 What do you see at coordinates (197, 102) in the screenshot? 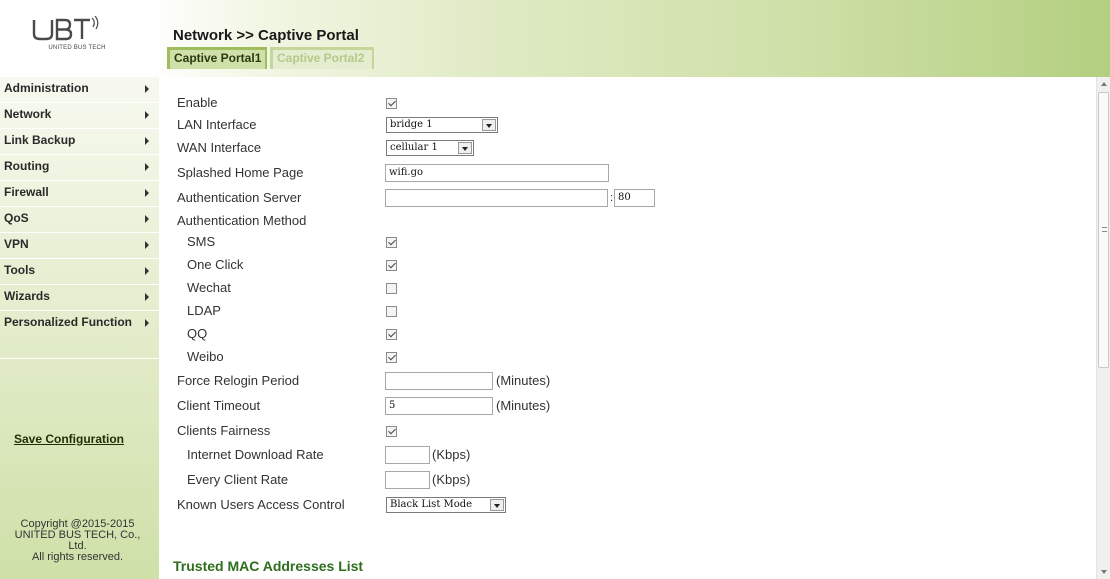
I see `enable-label: Enable` at bounding box center [197, 102].